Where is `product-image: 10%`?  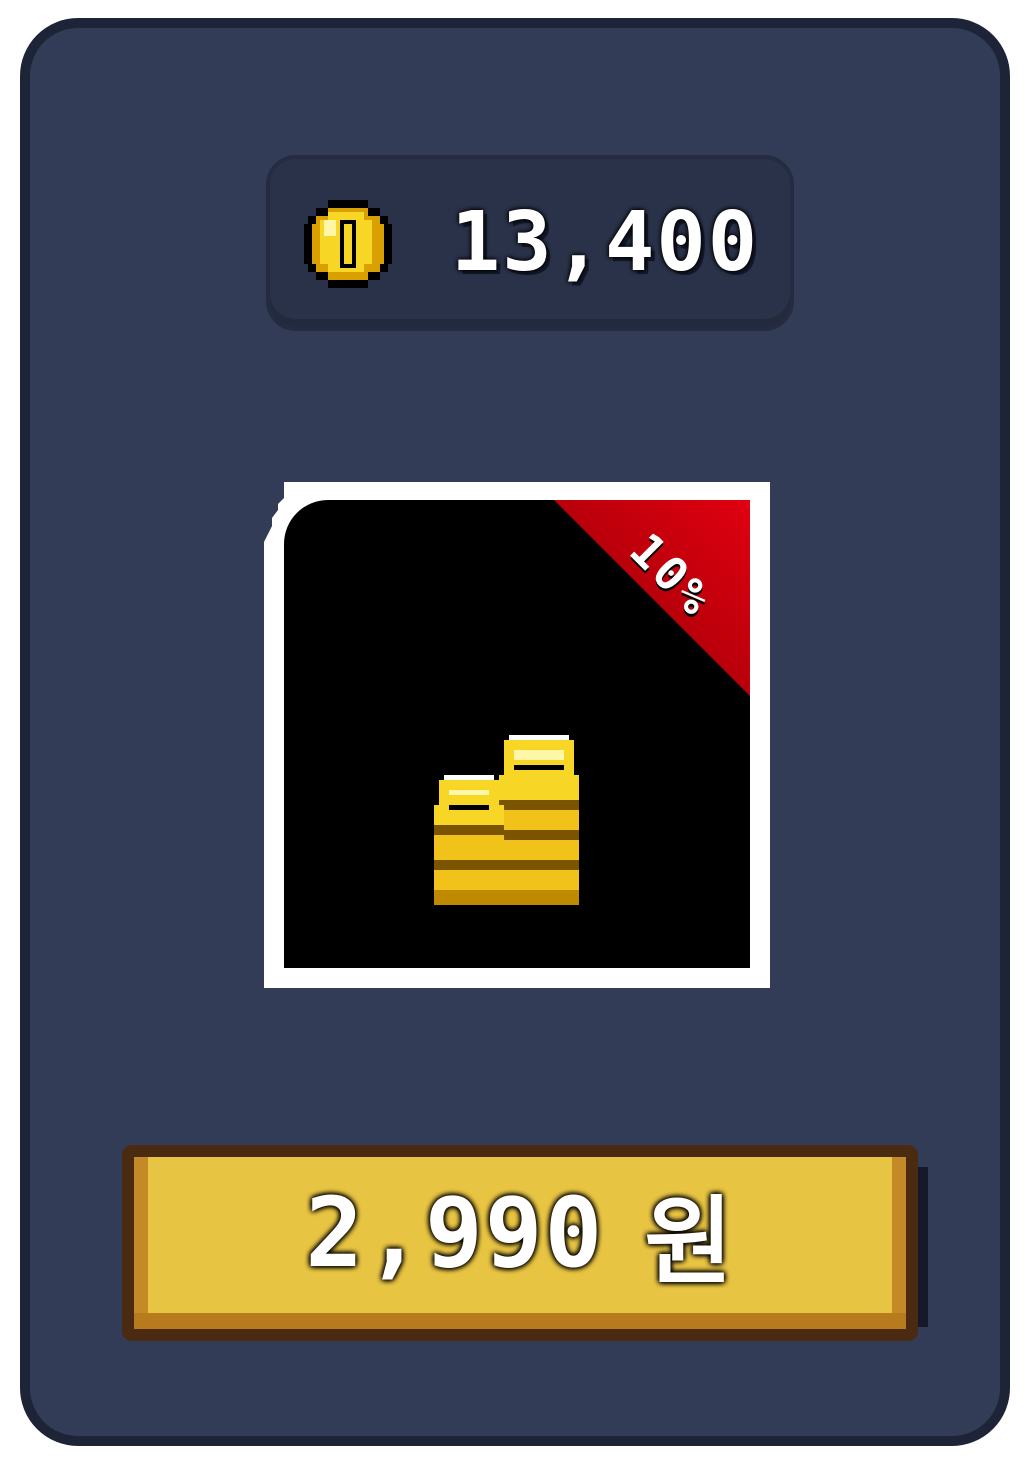
product-image: 10% is located at coordinates (517, 734).